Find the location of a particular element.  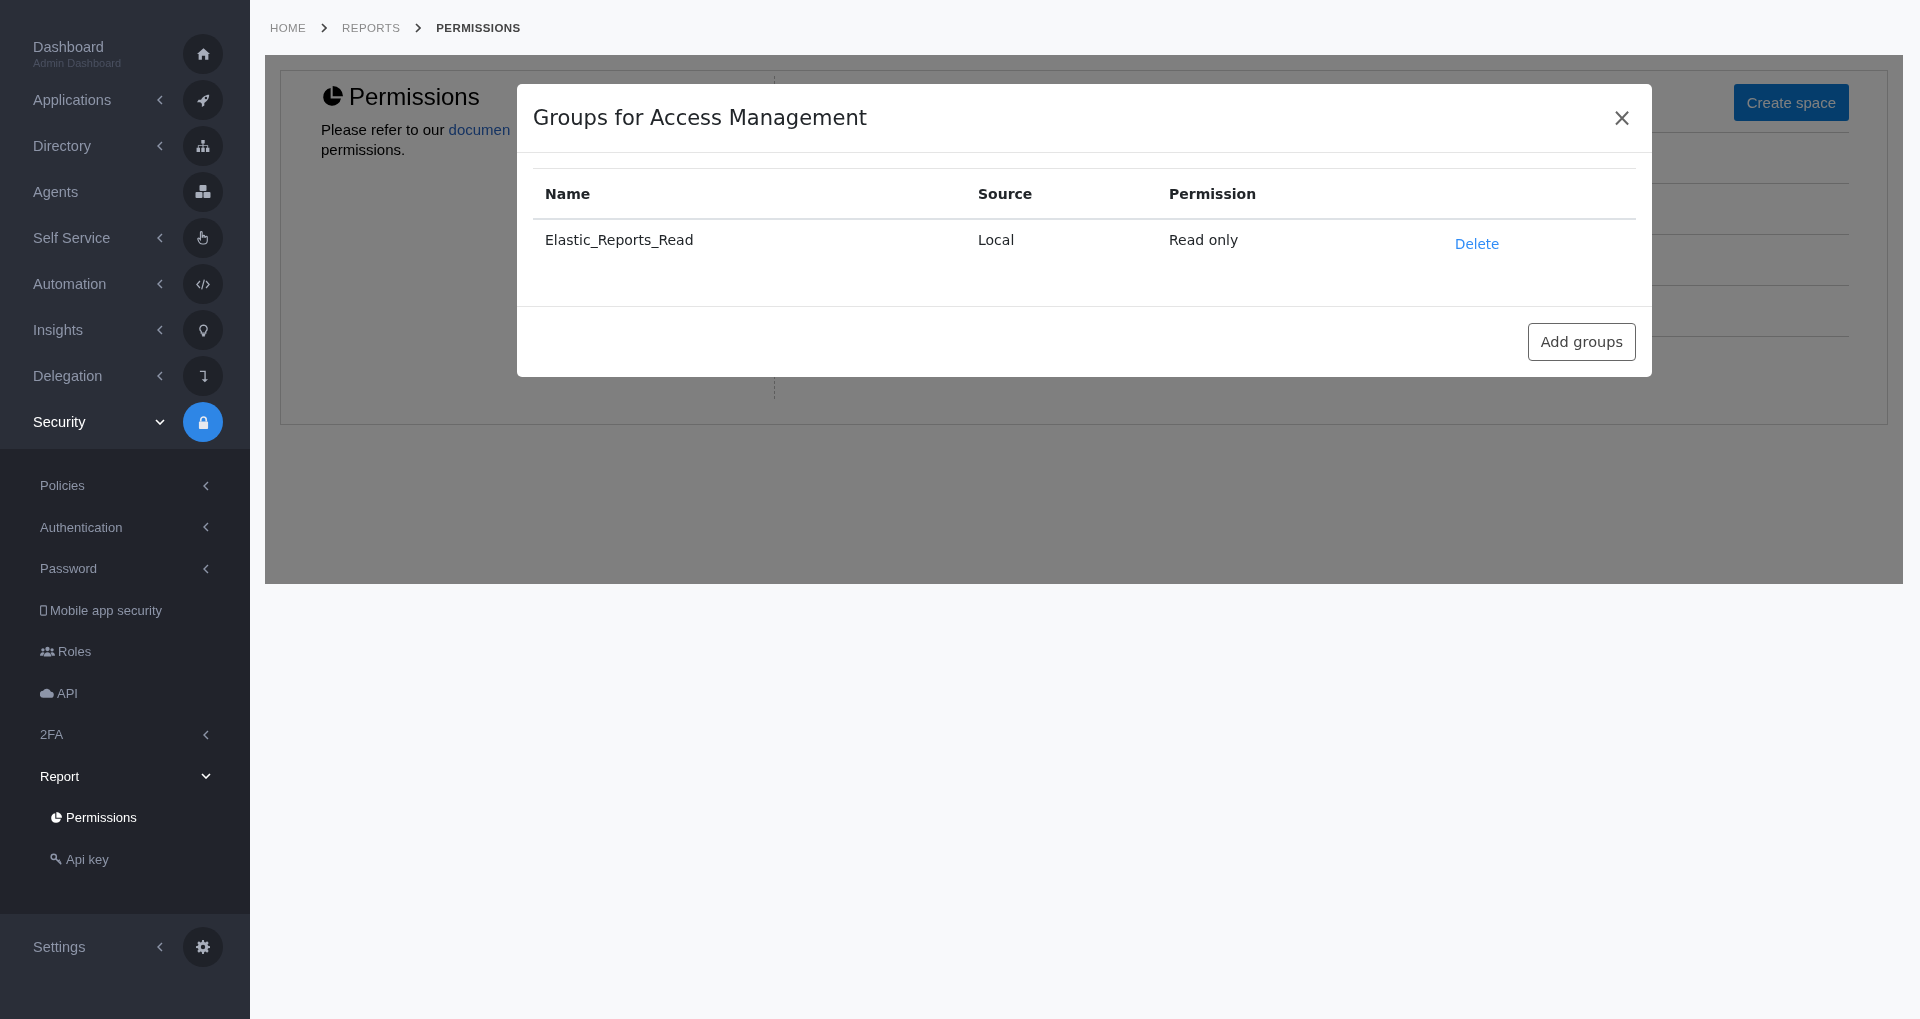

lightbulb-icon is located at coordinates (203, 330).